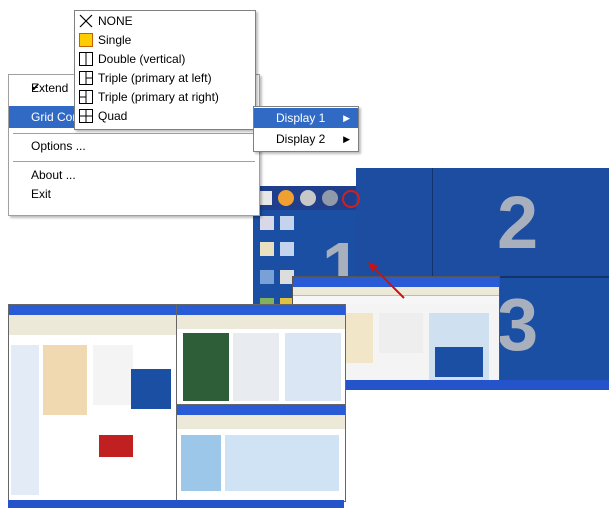  I want to click on zone-divider-vertical, so click(432, 223).